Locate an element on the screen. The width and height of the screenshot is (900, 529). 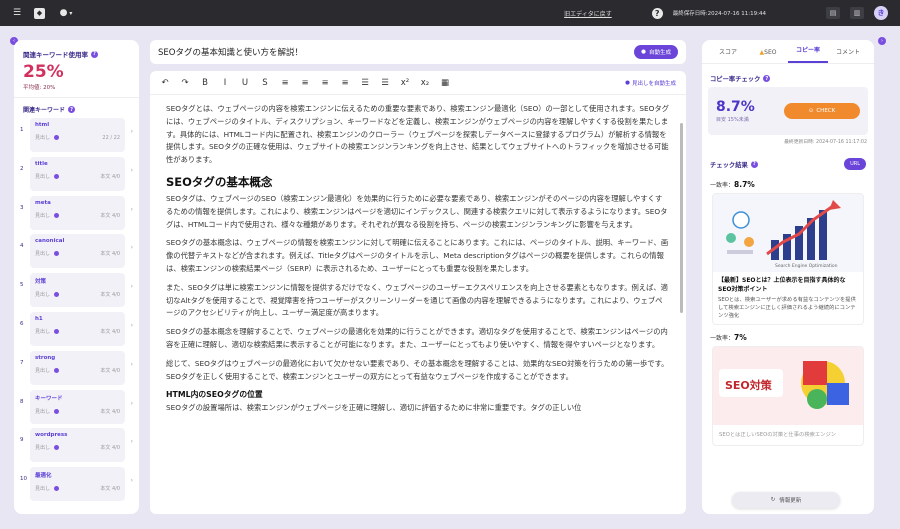
keyword-name: meta is located at coordinates (43, 202).